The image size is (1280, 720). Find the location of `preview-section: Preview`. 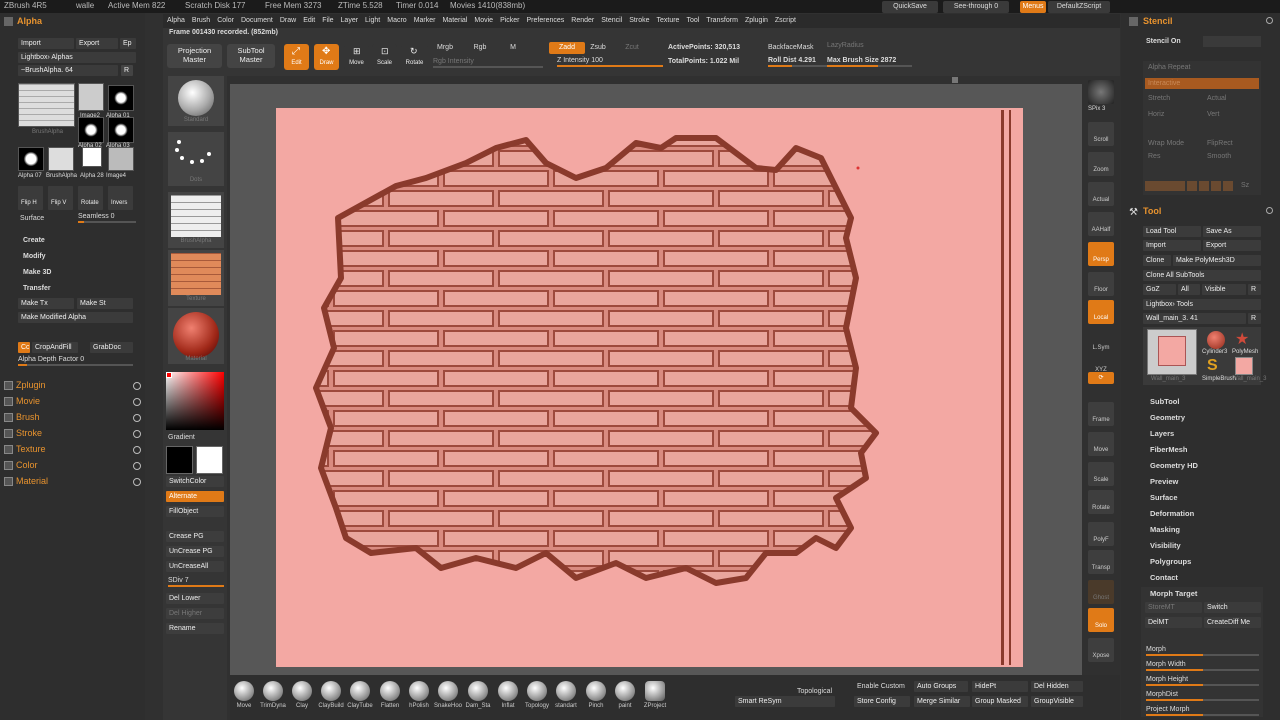

preview-section: Preview is located at coordinates (1164, 481).